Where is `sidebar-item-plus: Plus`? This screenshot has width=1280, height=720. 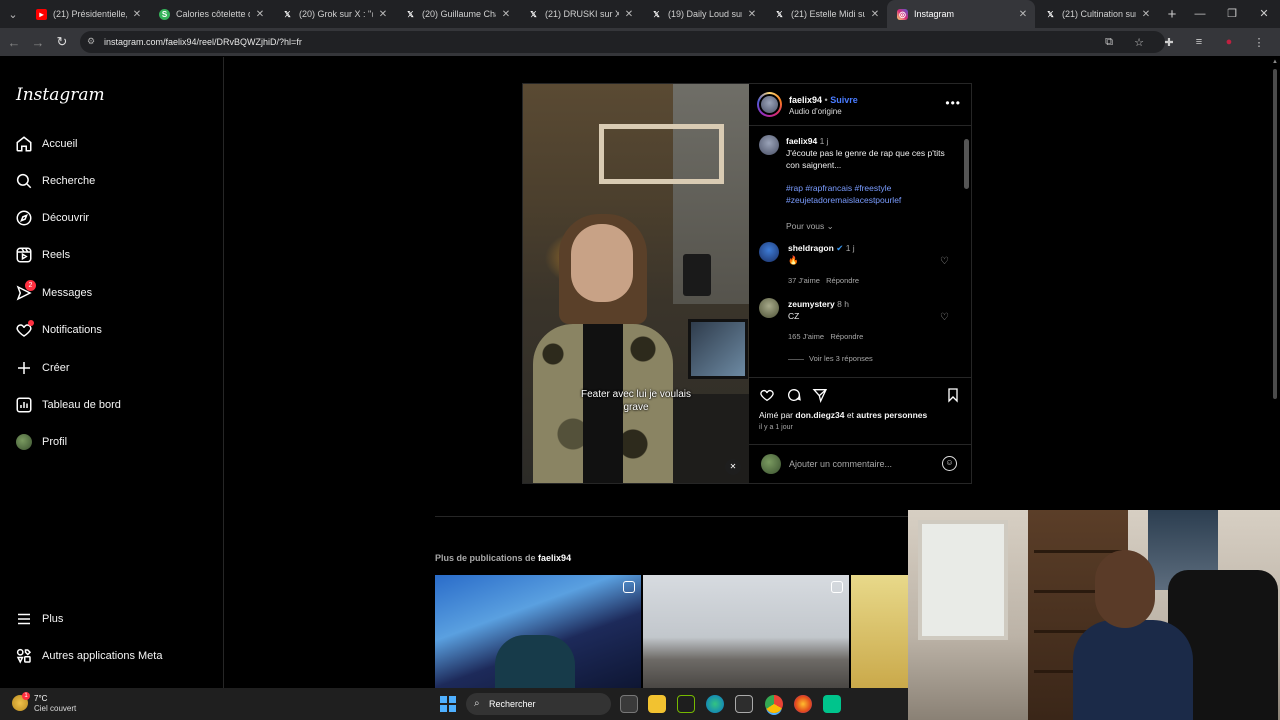
sidebar-item-plus: Plus is located at coordinates (112, 619).